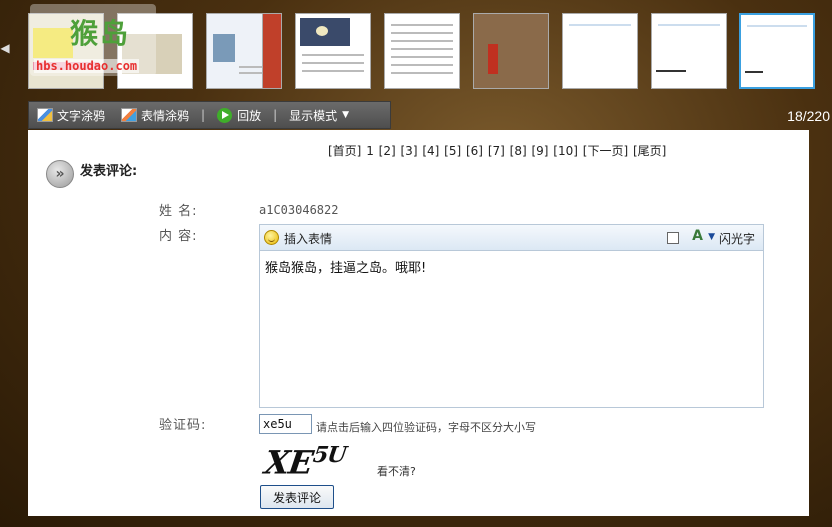  Describe the element at coordinates (565, 151) in the screenshot. I see `pager-link: [10]` at that location.